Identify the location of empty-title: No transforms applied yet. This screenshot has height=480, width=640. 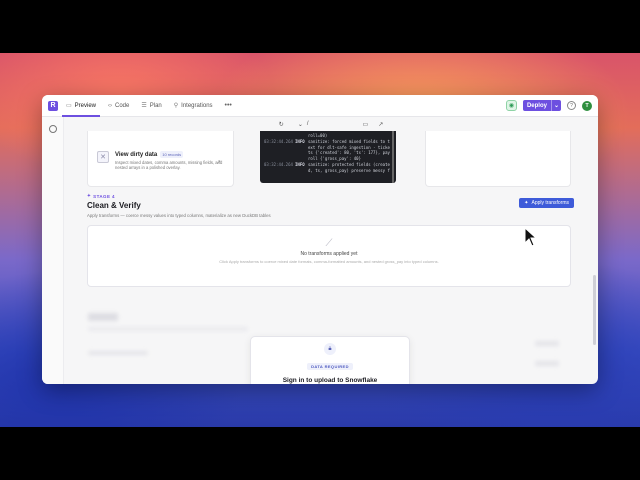
(329, 254).